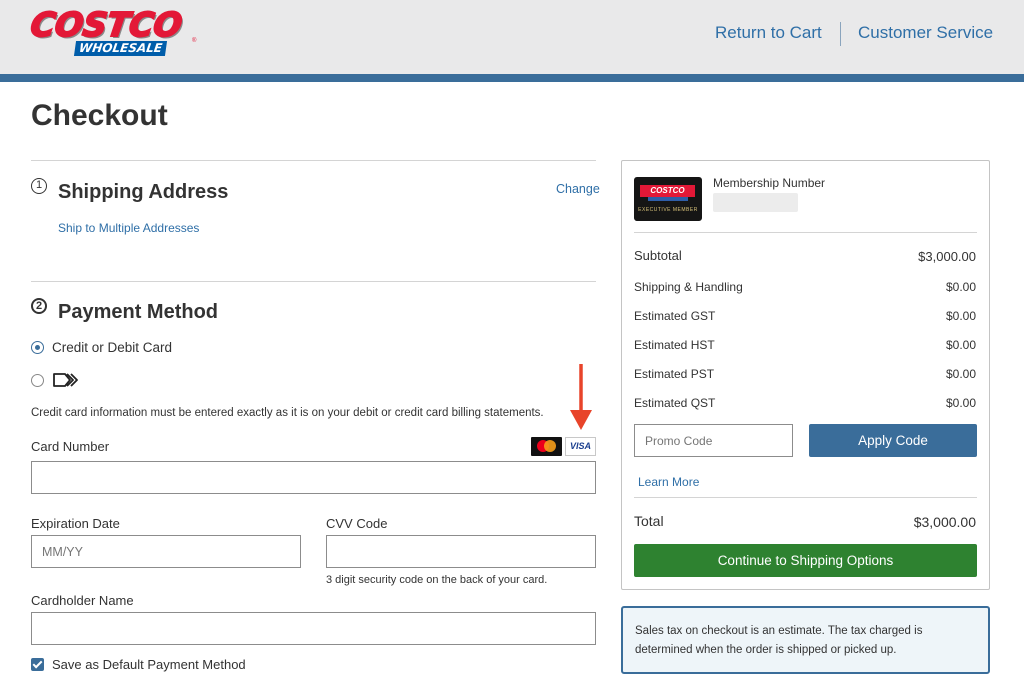 This screenshot has width=1024, height=695. Describe the element at coordinates (512, 78) in the screenshot. I see `header-accent-bar` at that location.